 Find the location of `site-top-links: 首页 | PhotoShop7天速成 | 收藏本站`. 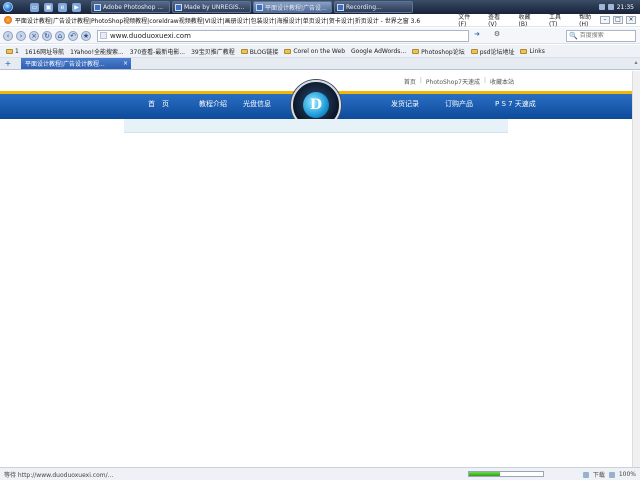

site-top-links: 首页 | PhotoShop7天速成 | 收藏本站 is located at coordinates (459, 81).